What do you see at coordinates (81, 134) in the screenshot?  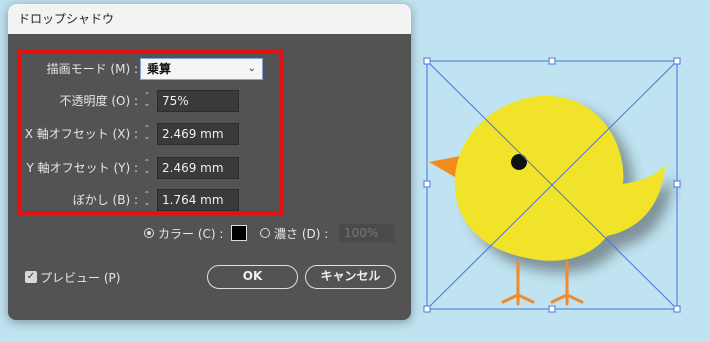 I see `x-offset-label: X 軸オフセット (X) :` at bounding box center [81, 134].